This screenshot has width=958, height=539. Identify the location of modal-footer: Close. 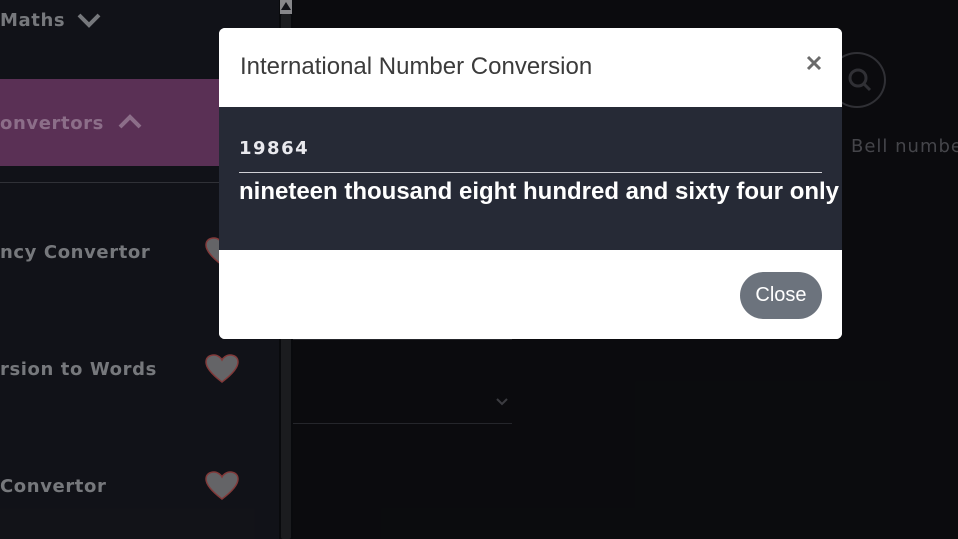
(530, 294).